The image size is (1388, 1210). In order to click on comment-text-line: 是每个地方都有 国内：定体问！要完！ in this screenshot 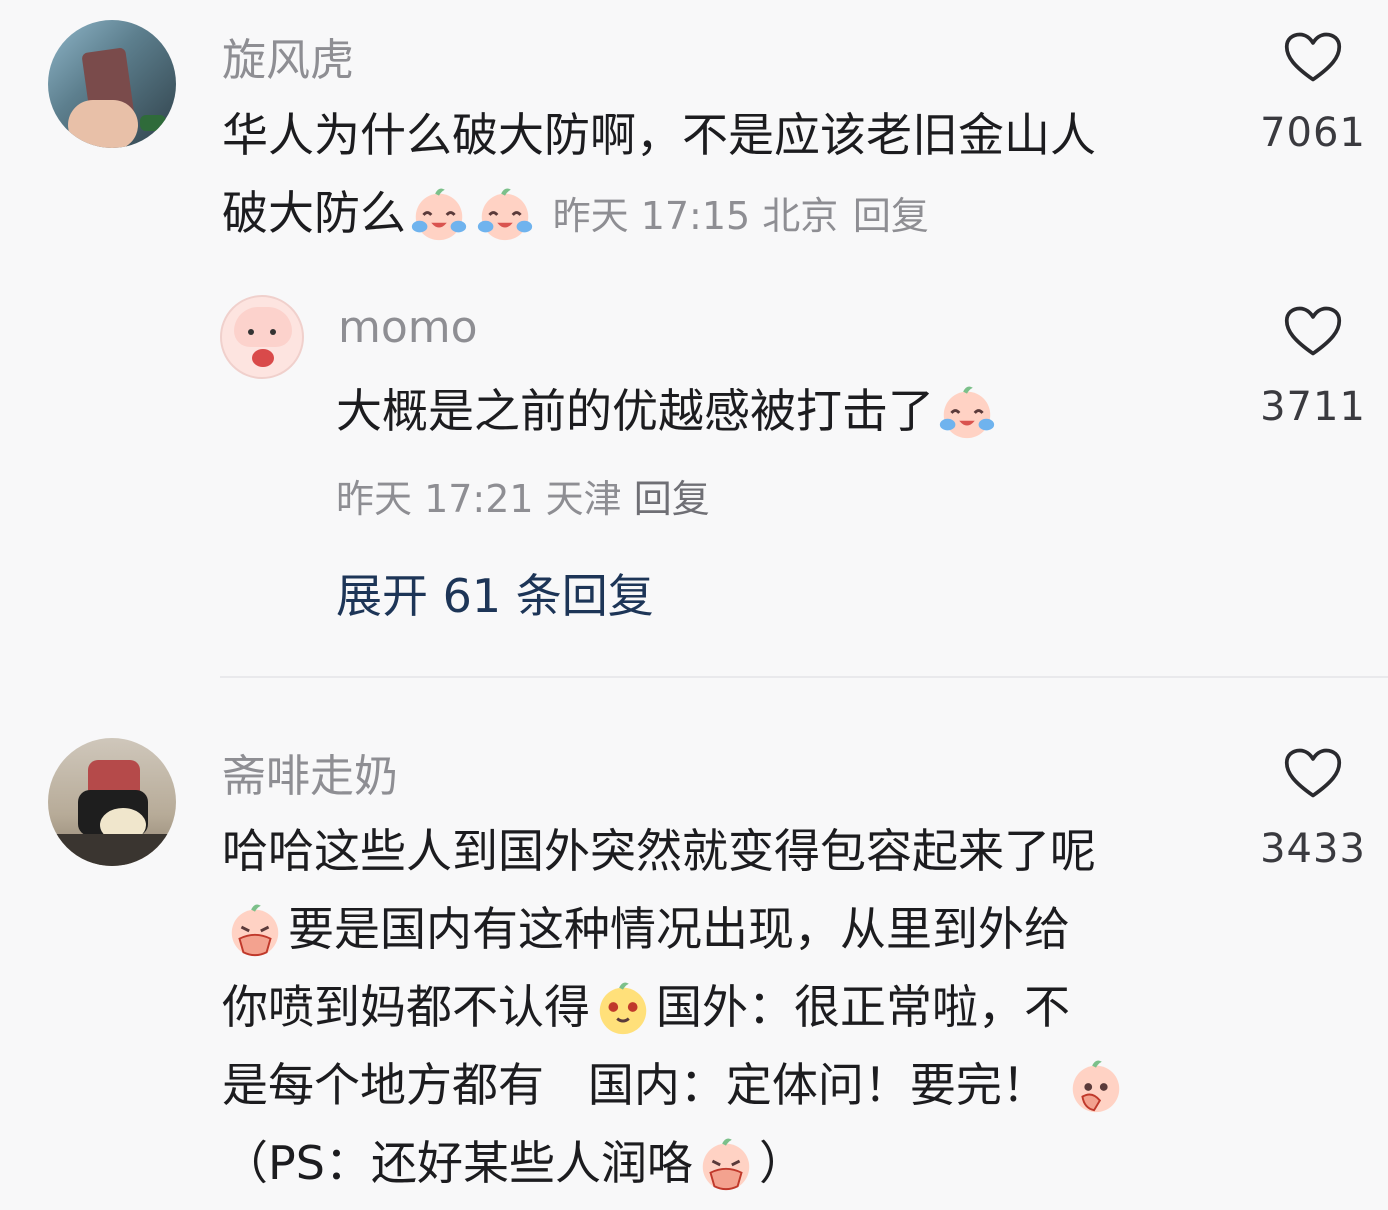, I will do `click(727, 1085)`.